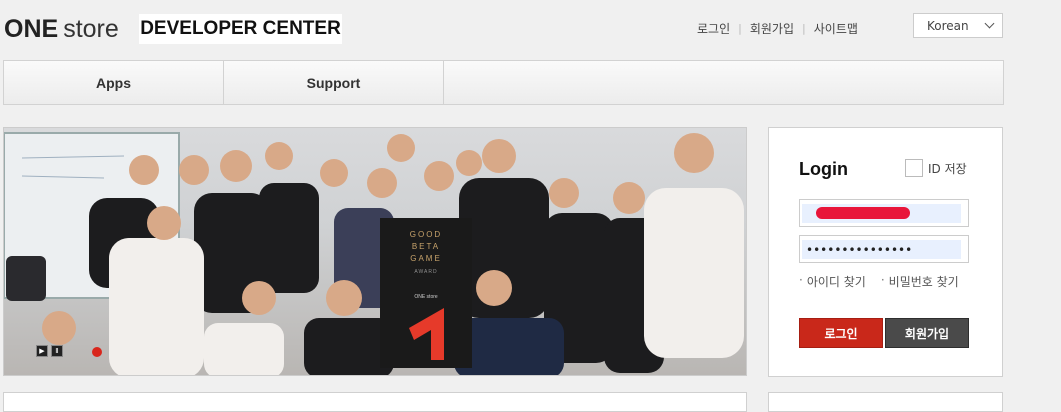  I want to click on play-icon: ▶, so click(42, 351).